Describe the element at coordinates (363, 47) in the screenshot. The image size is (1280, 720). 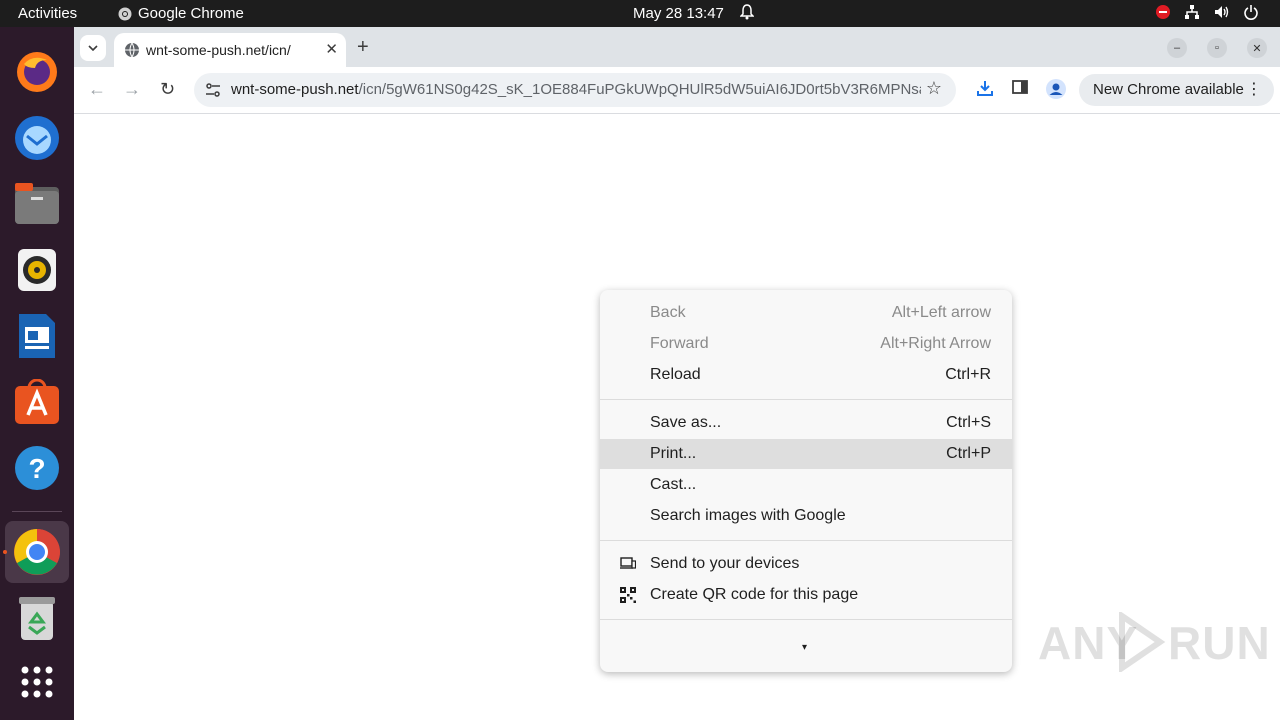
I see `new-tab-button: +` at that location.